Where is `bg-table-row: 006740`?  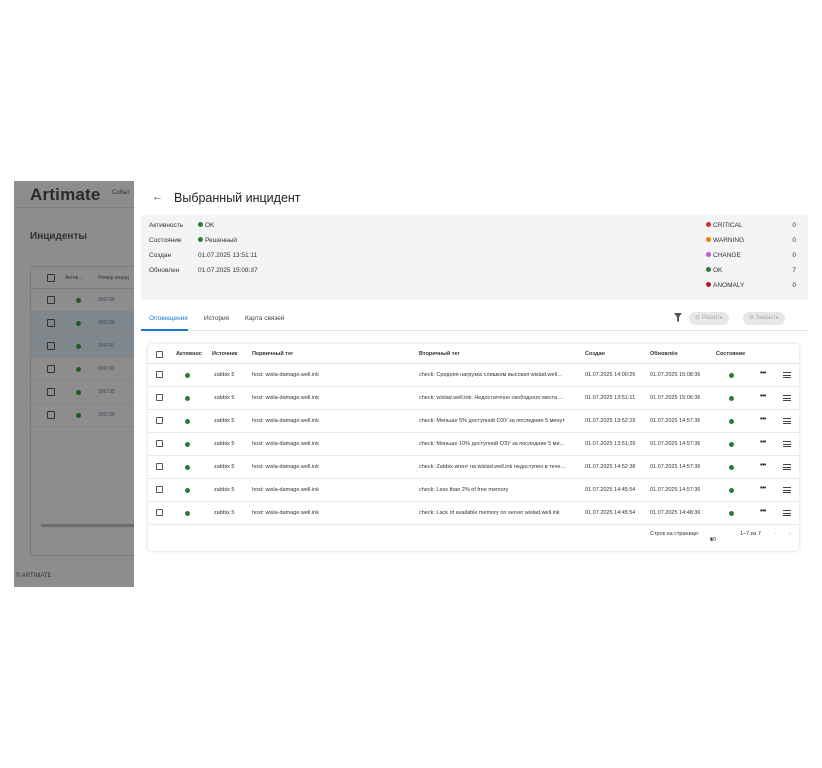 bg-table-row: 006740 is located at coordinates (82, 369).